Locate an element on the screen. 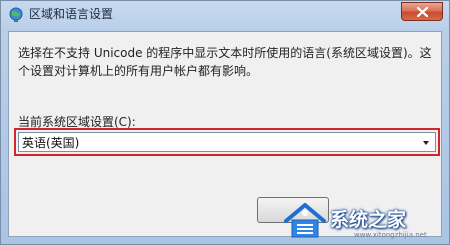 The image size is (450, 245). close-icon is located at coordinates (422, 12).